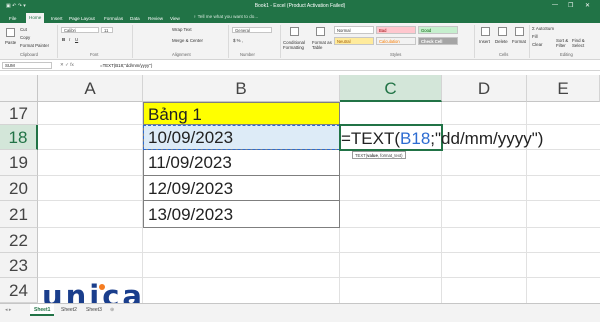  What do you see at coordinates (63, 39) in the screenshot?
I see `bold-button: B` at bounding box center [63, 39].